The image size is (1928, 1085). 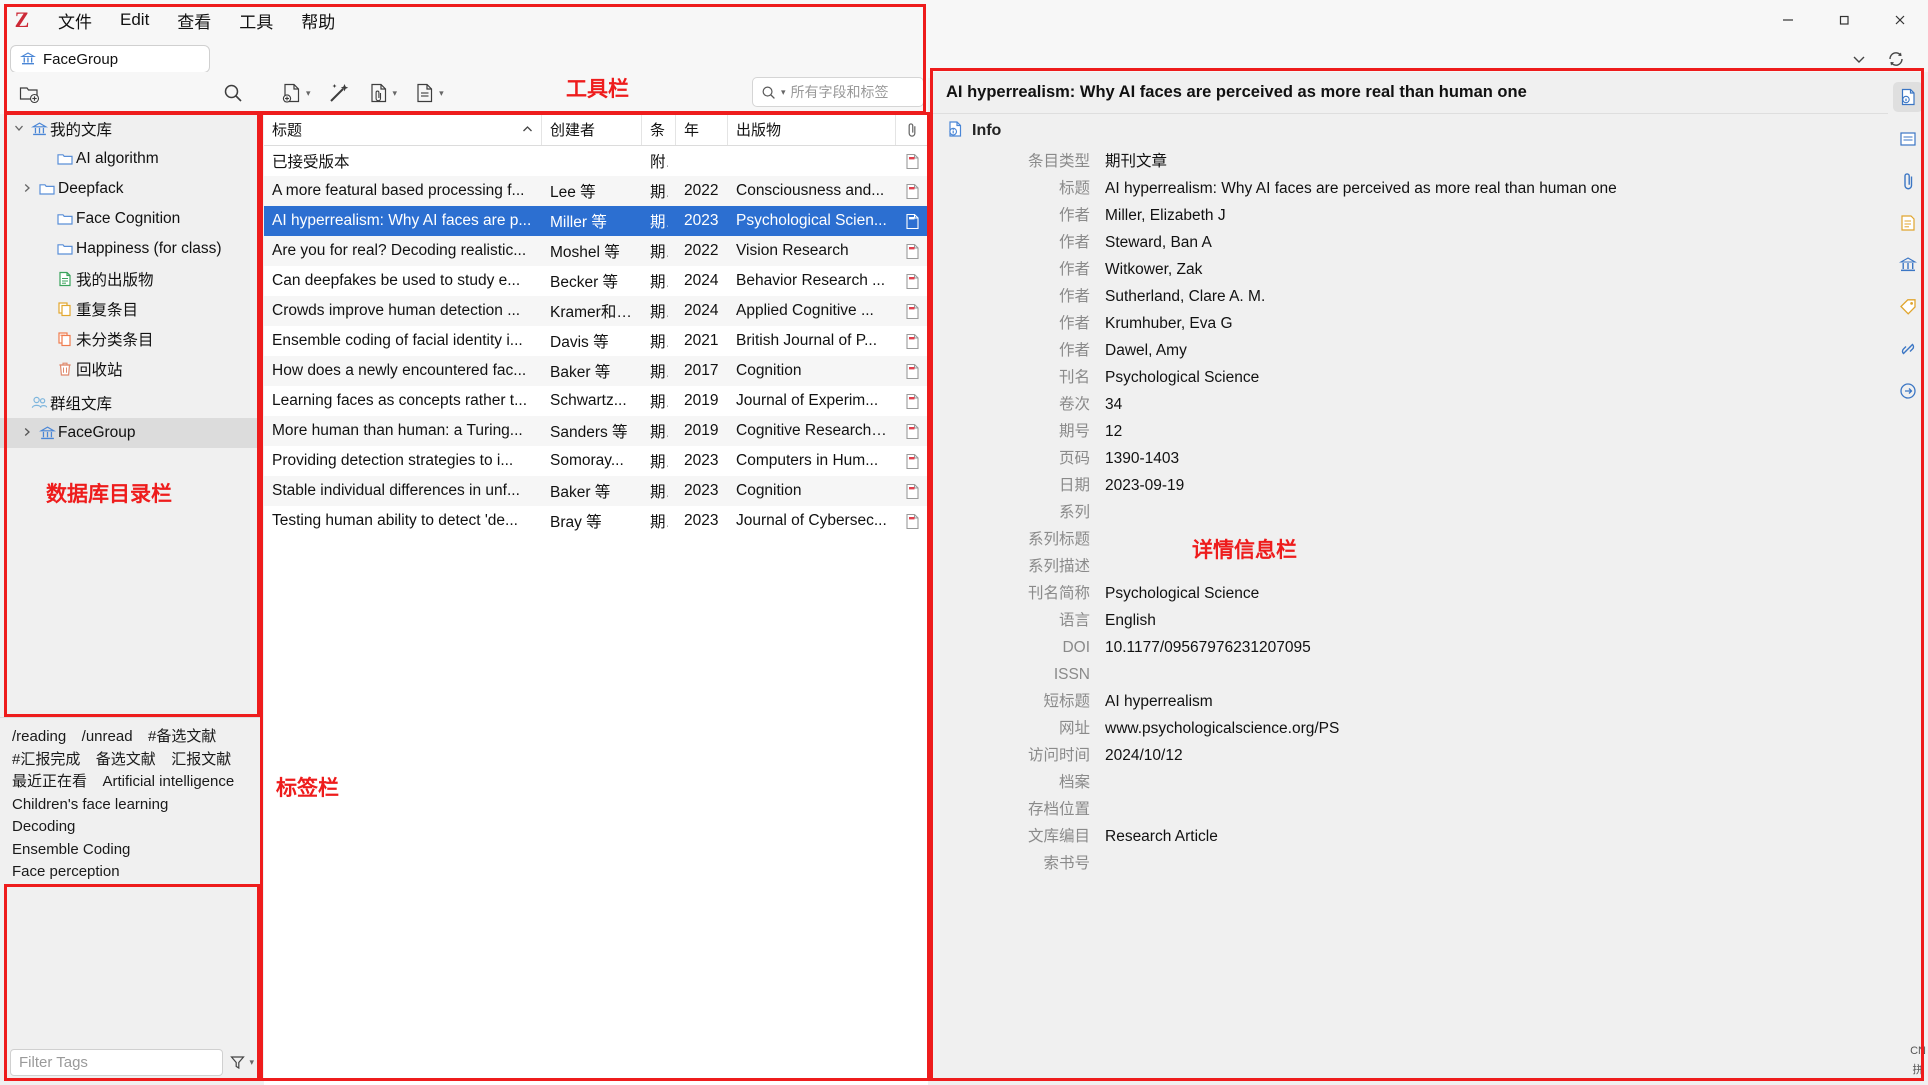 What do you see at coordinates (592, 129) in the screenshot?
I see `column-header-creator: 创建者` at bounding box center [592, 129].